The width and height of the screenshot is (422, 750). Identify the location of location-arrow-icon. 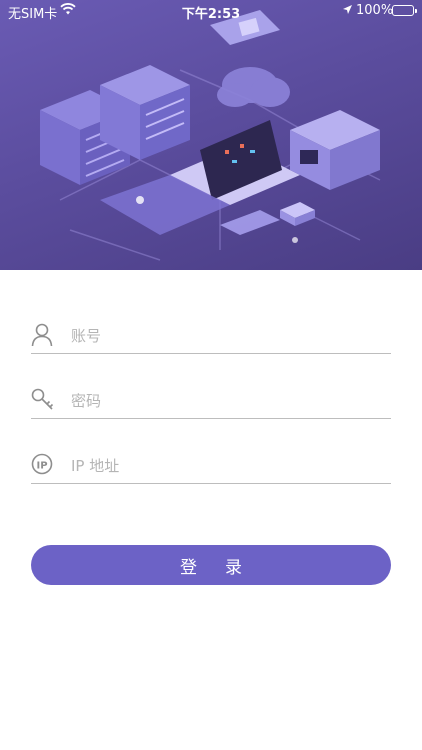
(347, 11).